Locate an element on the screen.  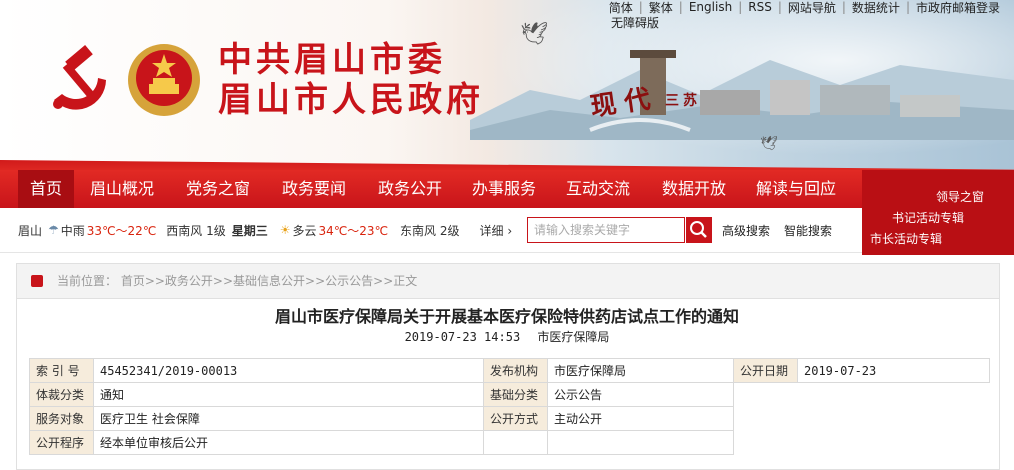
location-icon is located at coordinates (37, 281).